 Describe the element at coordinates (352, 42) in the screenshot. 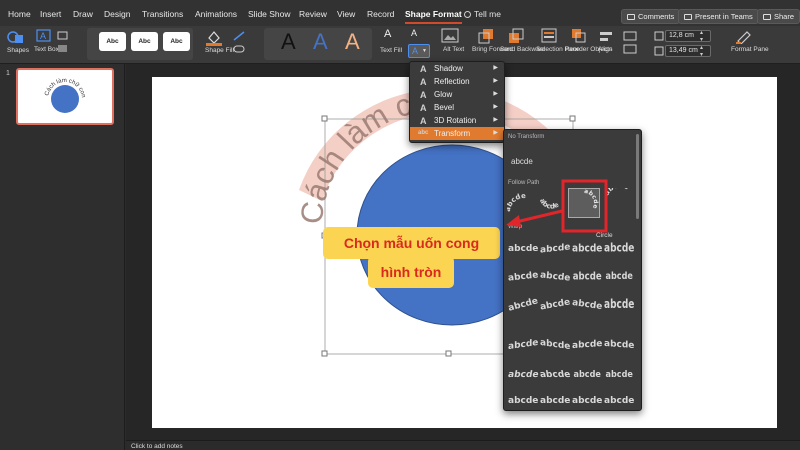

I see `wordart-orange-style: A` at that location.